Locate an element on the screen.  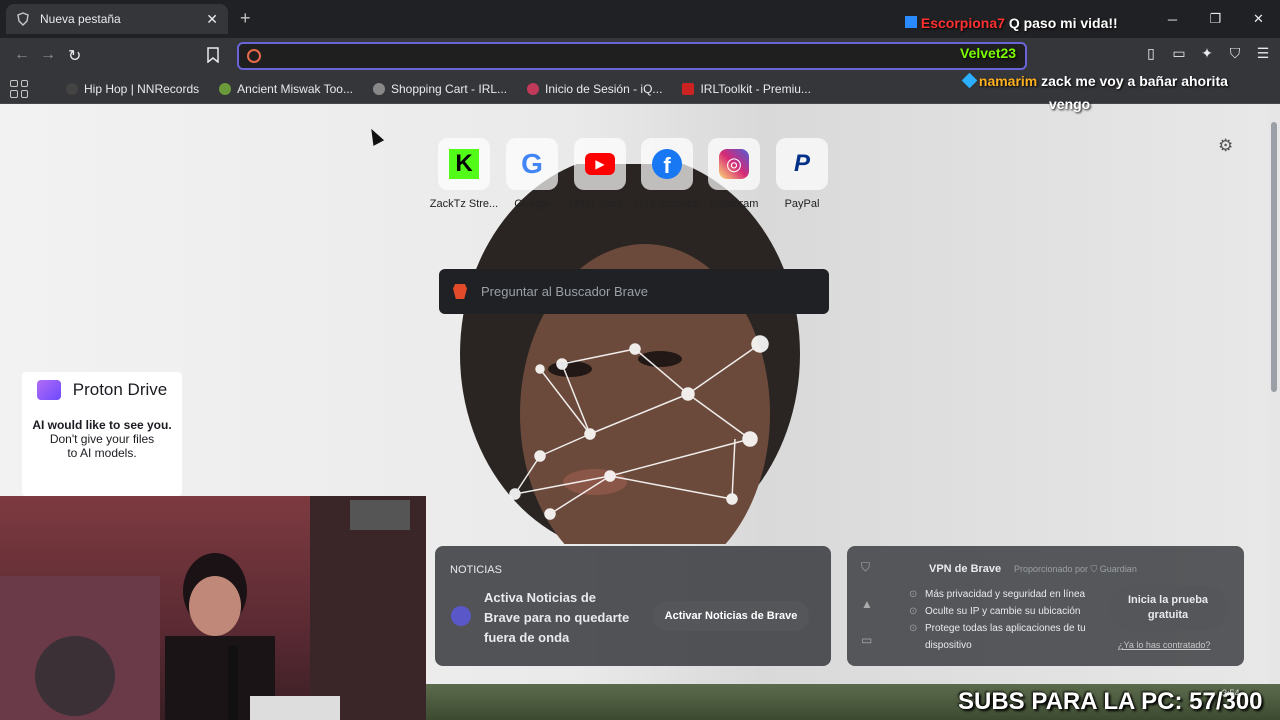
proton-drive-icon is located at coordinates (48, 390).